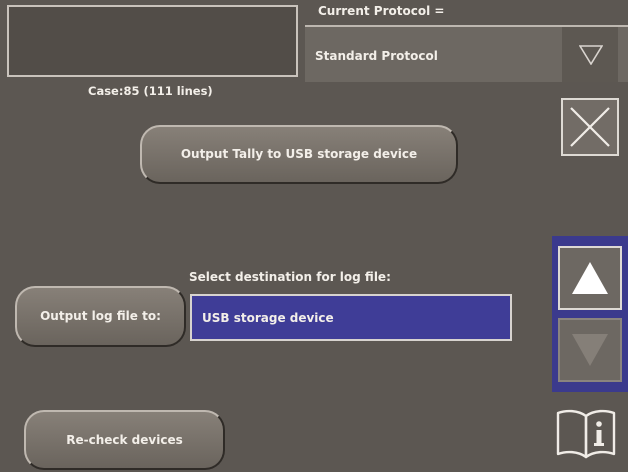  Describe the element at coordinates (152, 41) in the screenshot. I see `display-panel` at that location.